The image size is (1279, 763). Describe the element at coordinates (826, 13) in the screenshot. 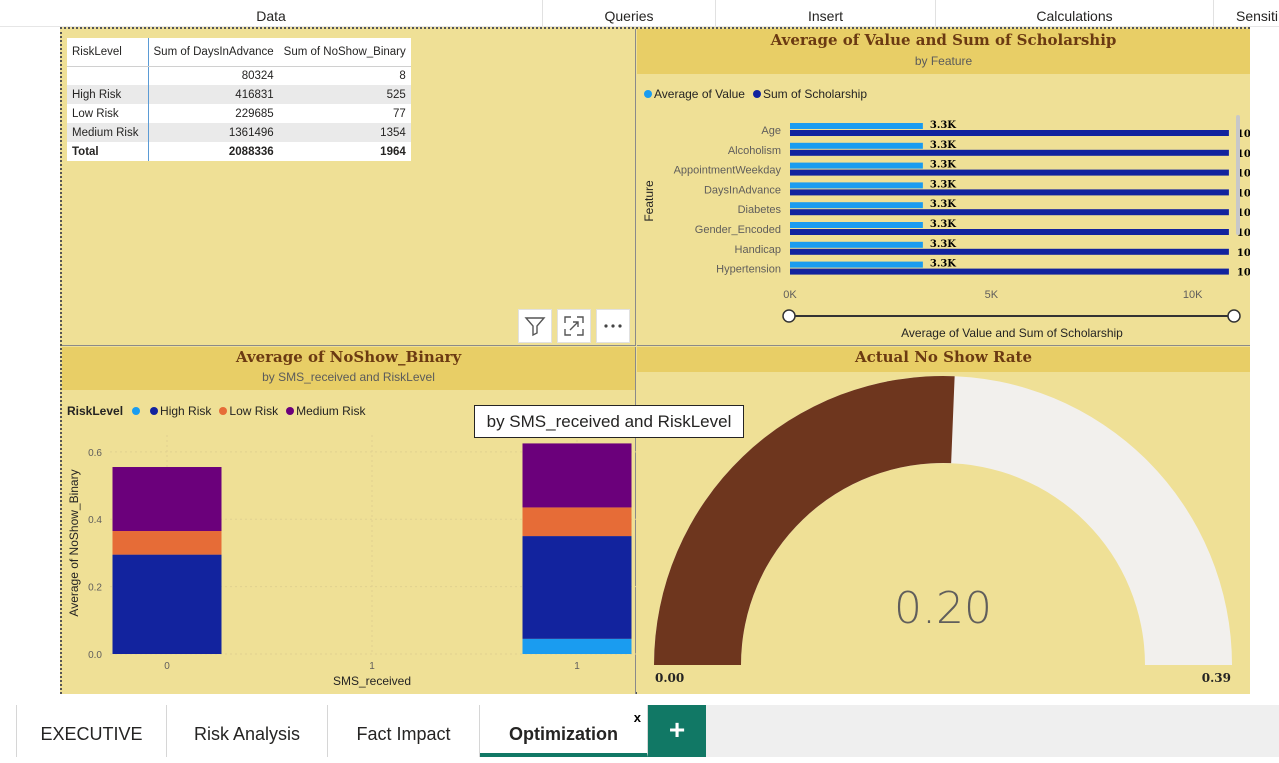

I see `ribbon-tab-insert: Insert` at that location.